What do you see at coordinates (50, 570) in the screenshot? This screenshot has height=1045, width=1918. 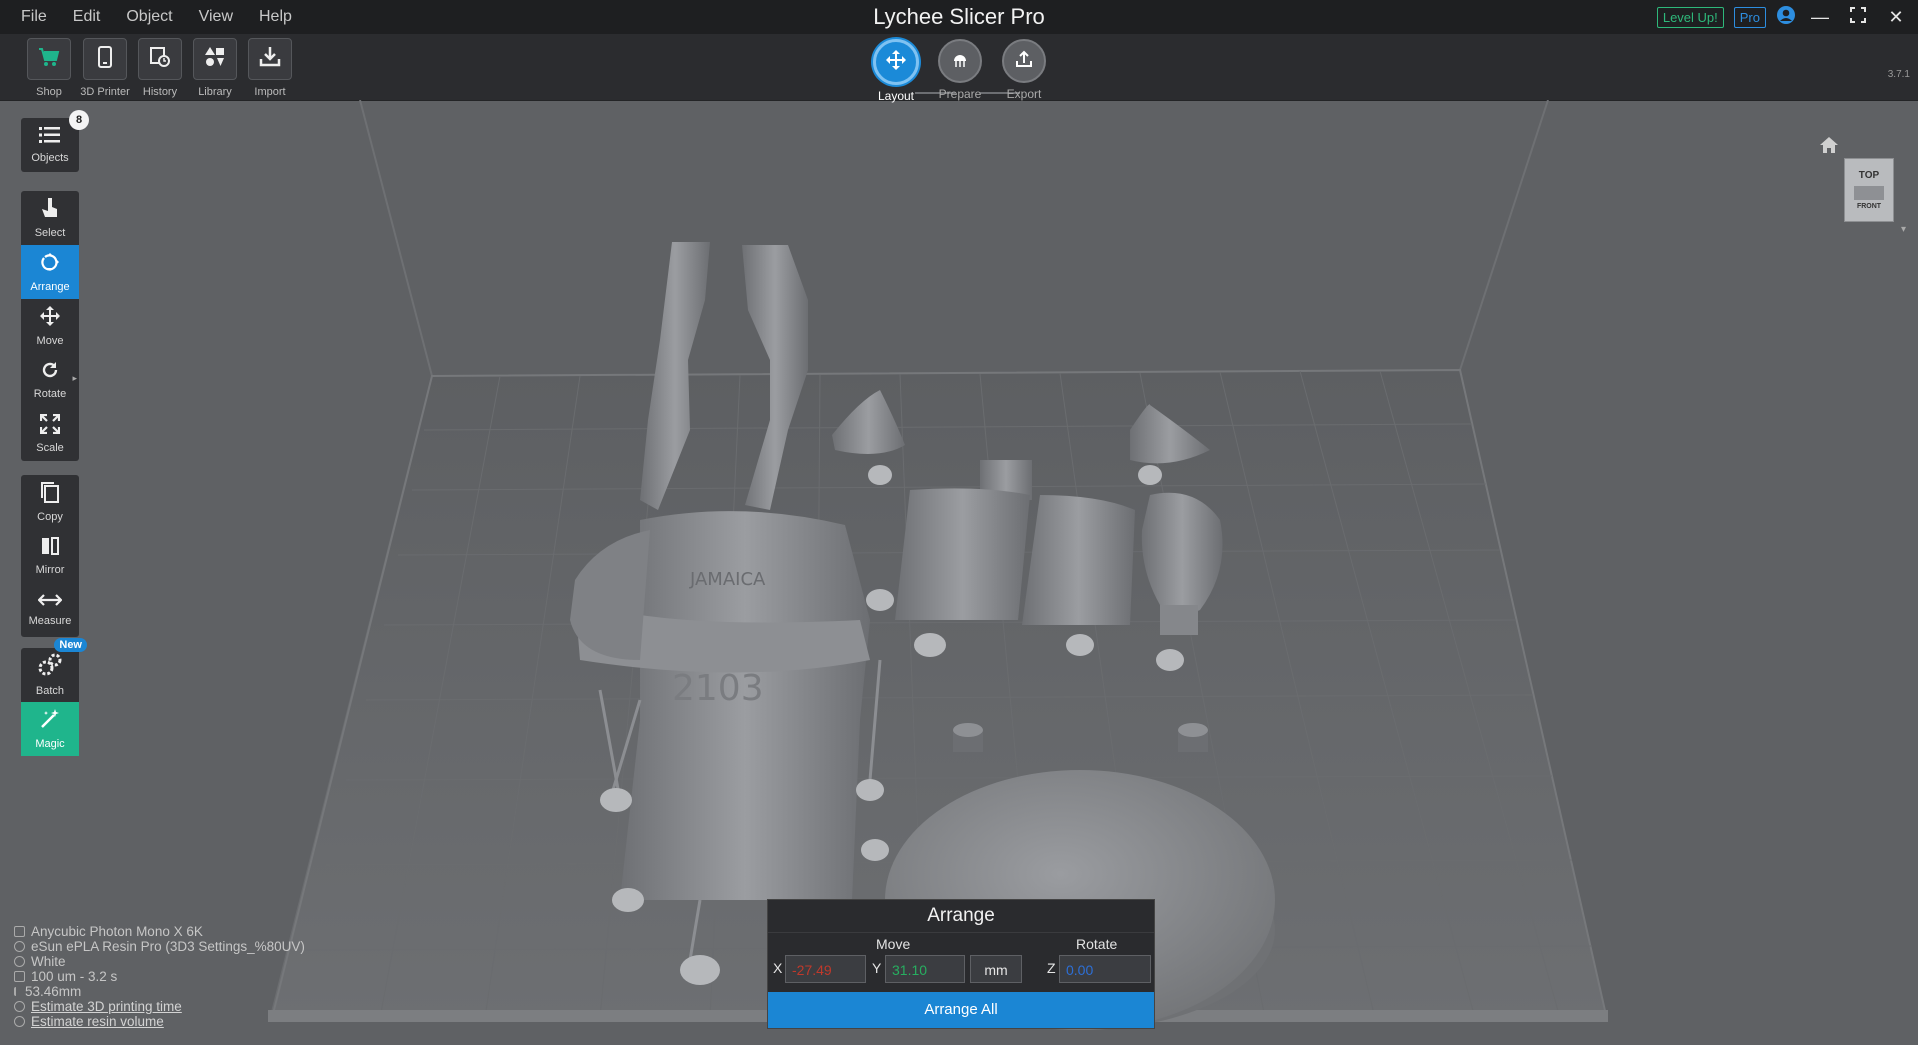 I see `mirror-label: Mirror` at bounding box center [50, 570].